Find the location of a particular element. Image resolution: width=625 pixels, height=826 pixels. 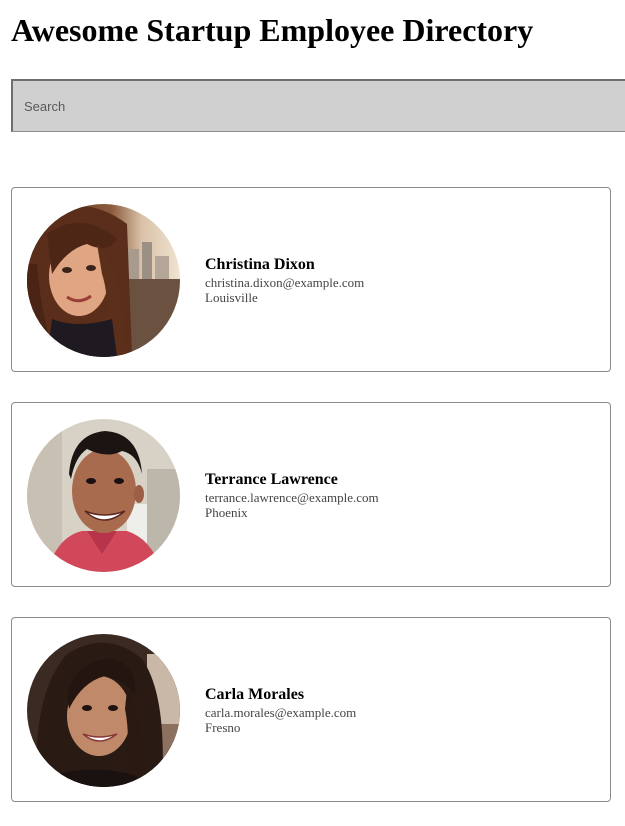

search-input is located at coordinates (318, 105).